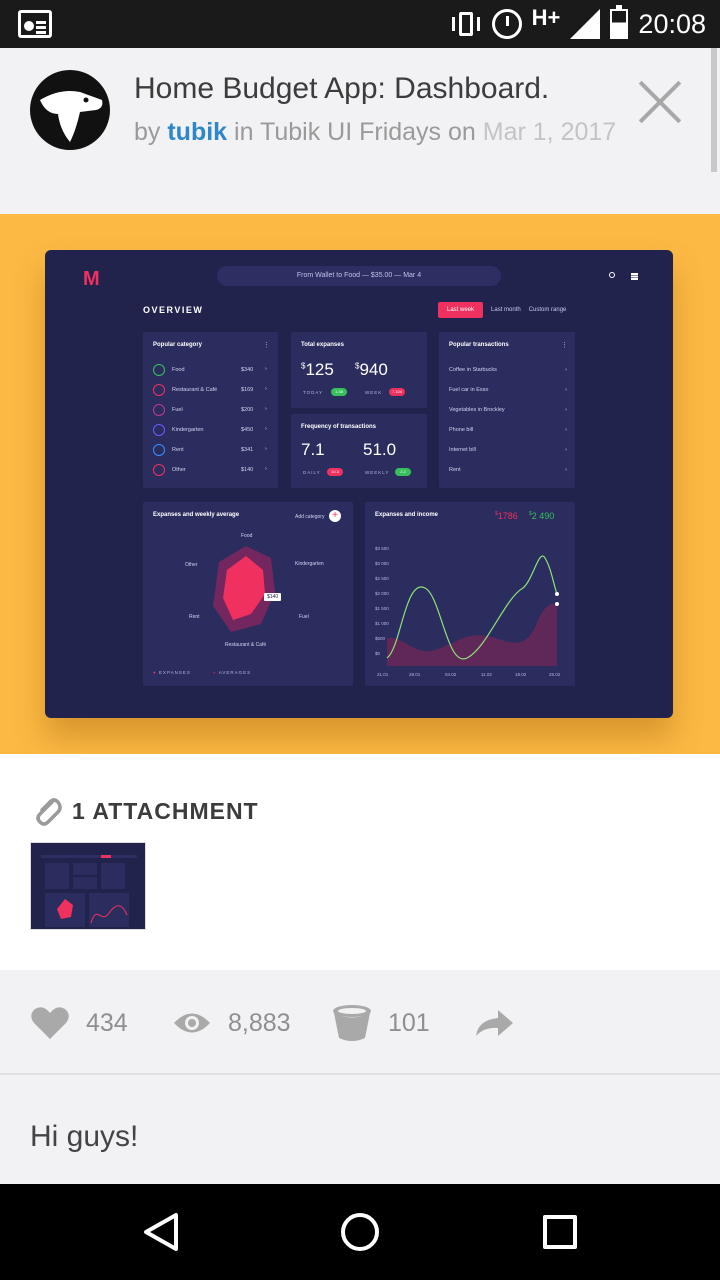 Image resolution: width=720 pixels, height=1280 pixels. I want to click on recents-icon, so click(560, 1232).